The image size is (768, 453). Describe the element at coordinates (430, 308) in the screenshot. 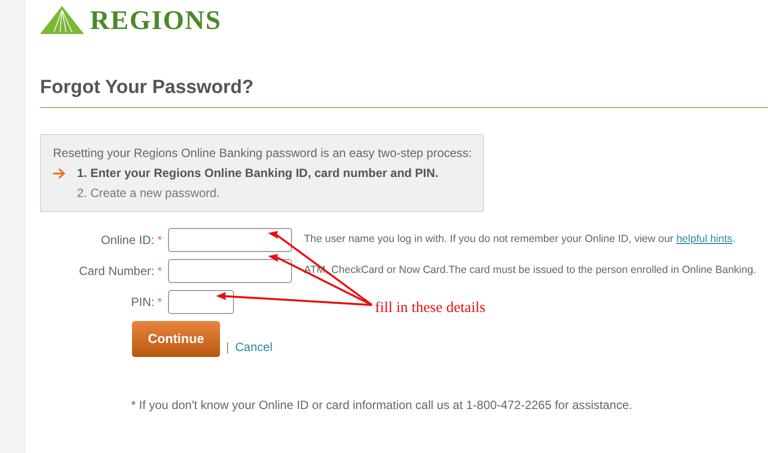

I see `annotation-label: fill in these details` at that location.